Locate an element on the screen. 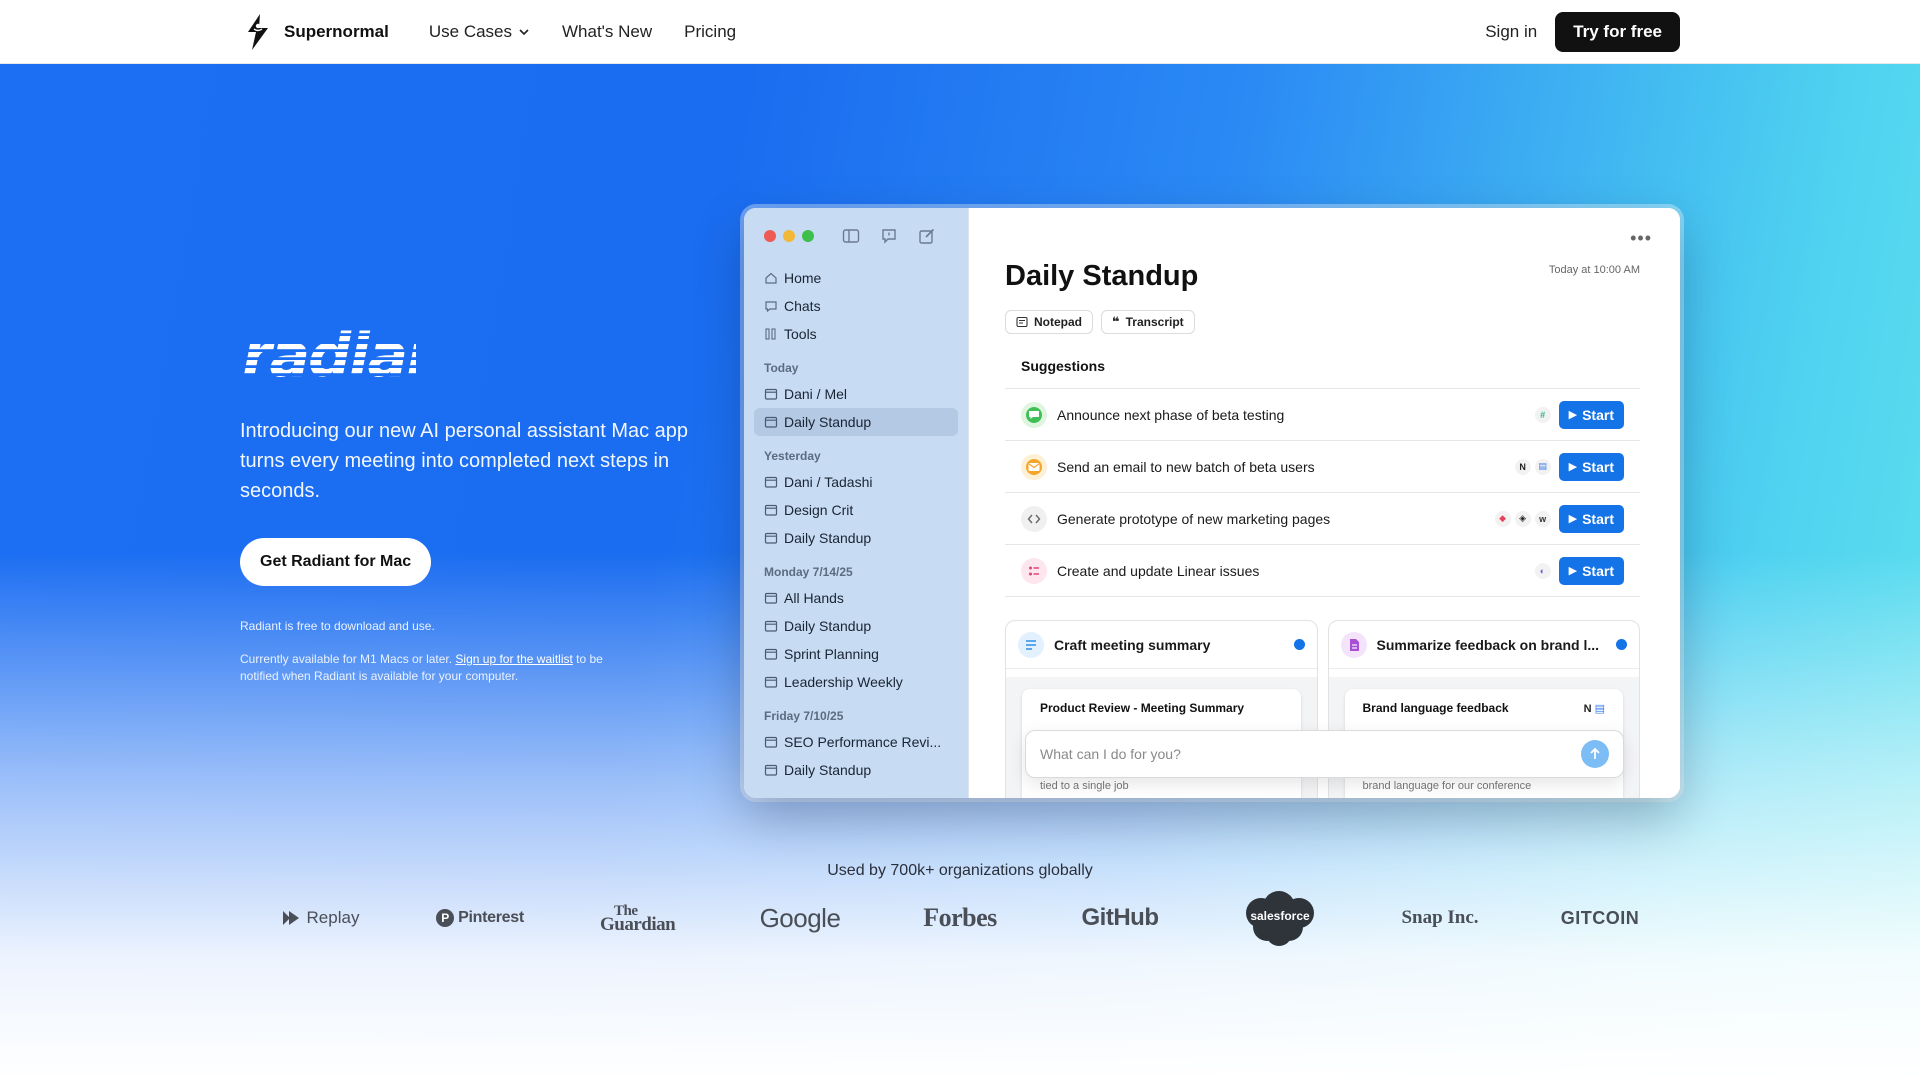  sidebar-section-label: Monday 7/14/25 is located at coordinates (808, 572).